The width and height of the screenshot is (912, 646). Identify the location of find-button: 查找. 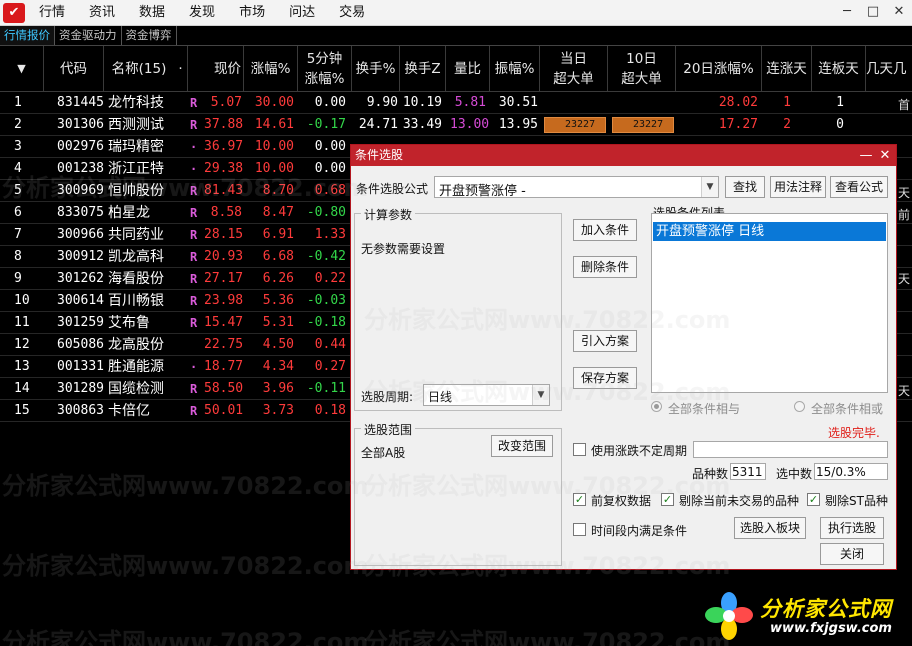
(745, 187).